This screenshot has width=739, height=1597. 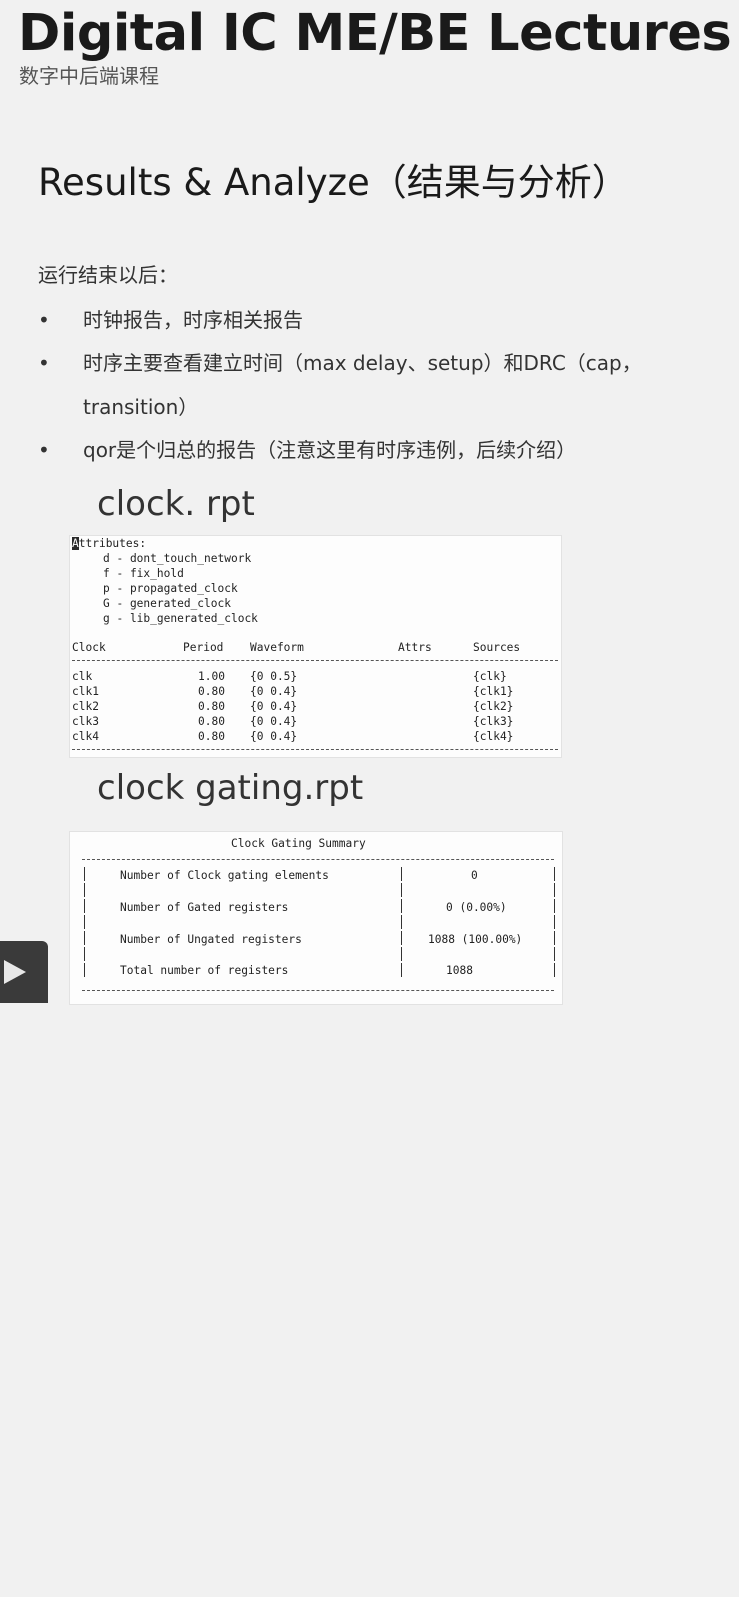 What do you see at coordinates (193, 320) in the screenshot?
I see `bullet-text: 时钟报告，时序相关报告` at bounding box center [193, 320].